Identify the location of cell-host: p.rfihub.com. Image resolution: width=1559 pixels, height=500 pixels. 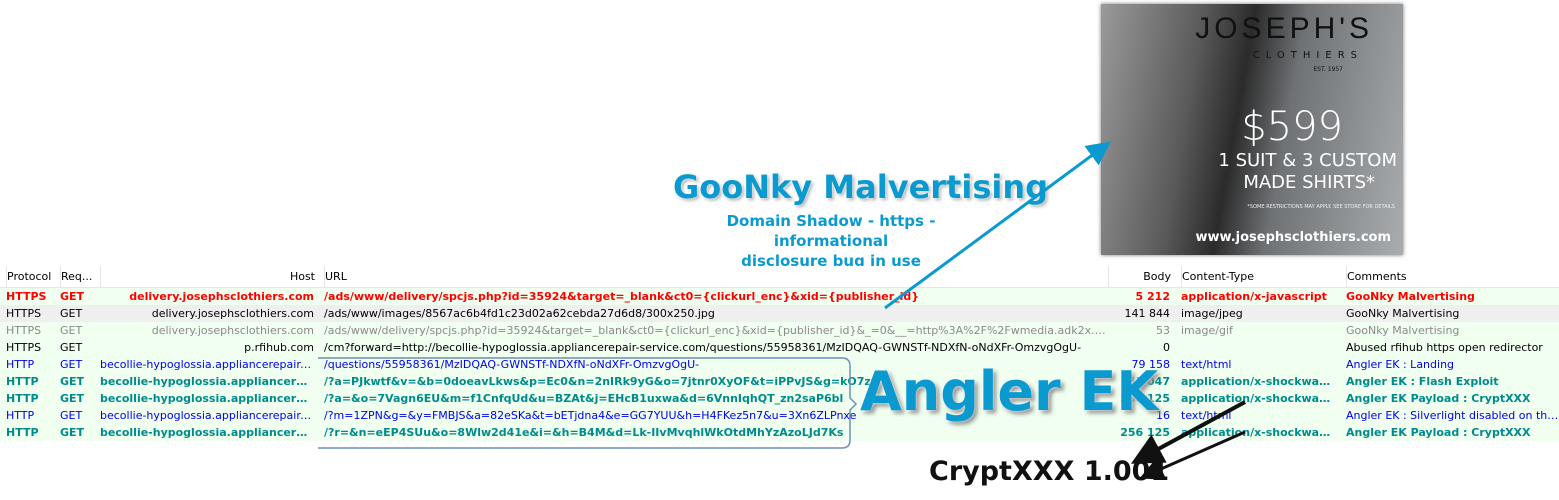
(279, 347).